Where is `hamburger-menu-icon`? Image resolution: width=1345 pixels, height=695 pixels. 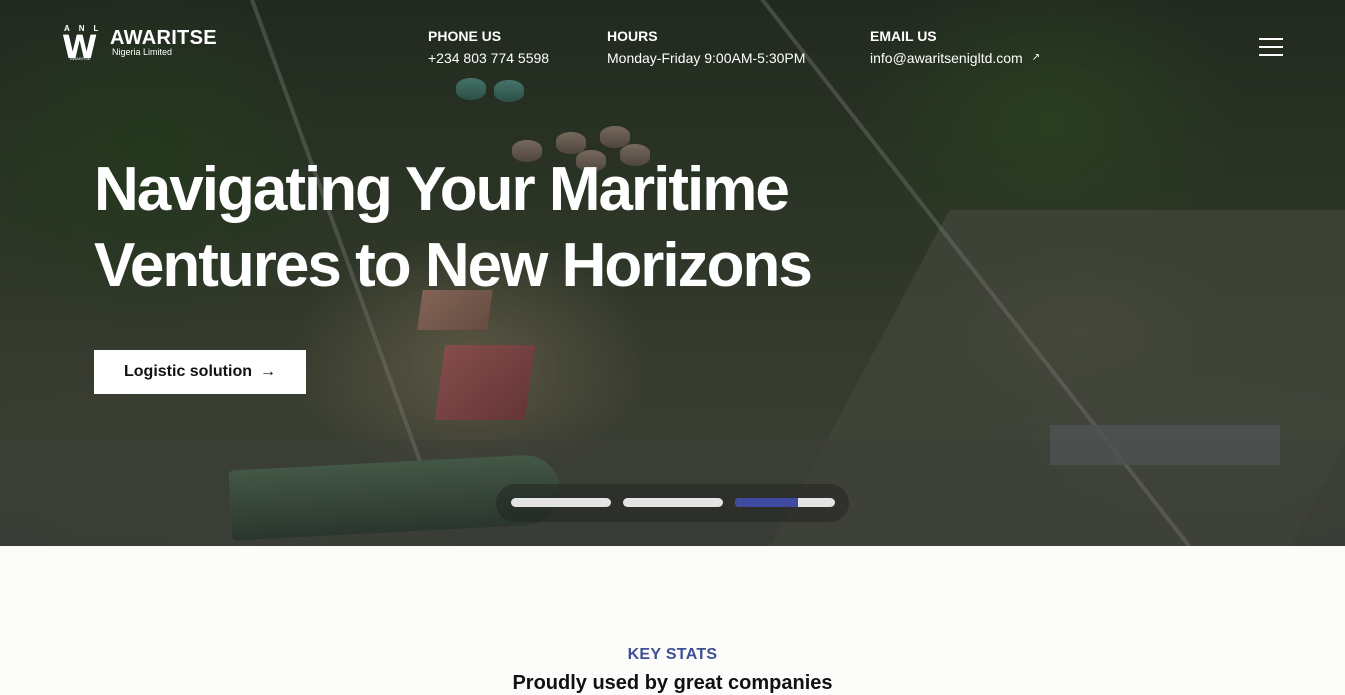
hamburger-menu-icon is located at coordinates (1271, 47).